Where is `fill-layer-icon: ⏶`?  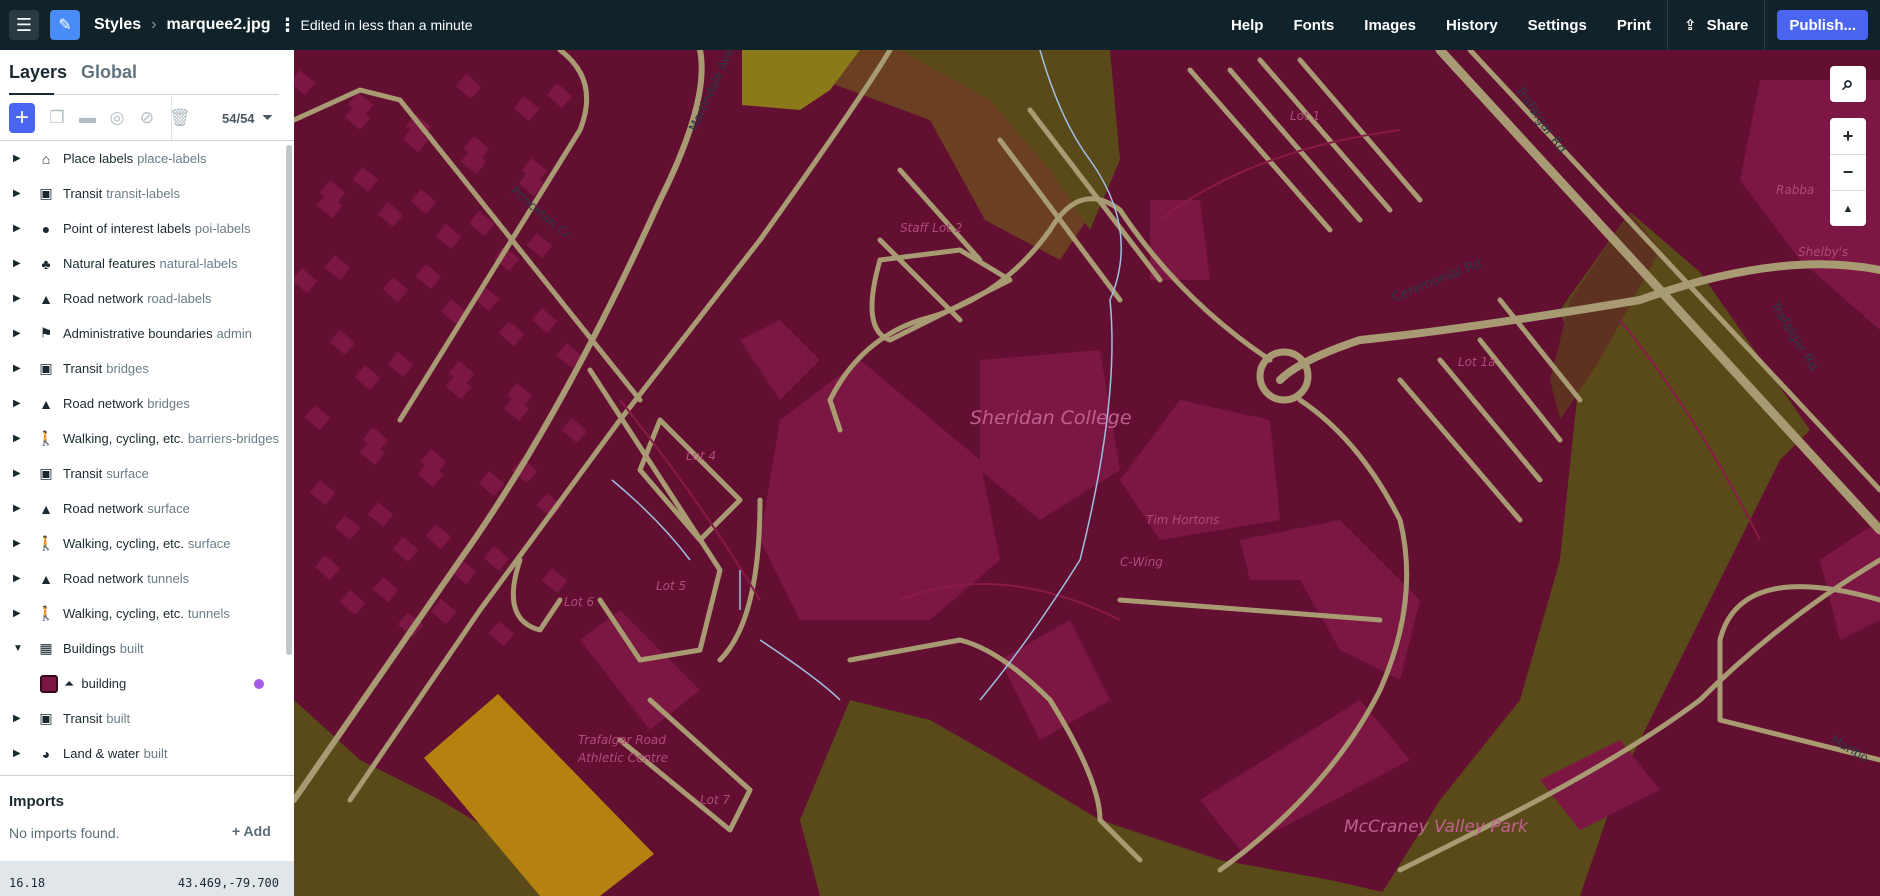 fill-layer-icon: ⏶ is located at coordinates (69, 683).